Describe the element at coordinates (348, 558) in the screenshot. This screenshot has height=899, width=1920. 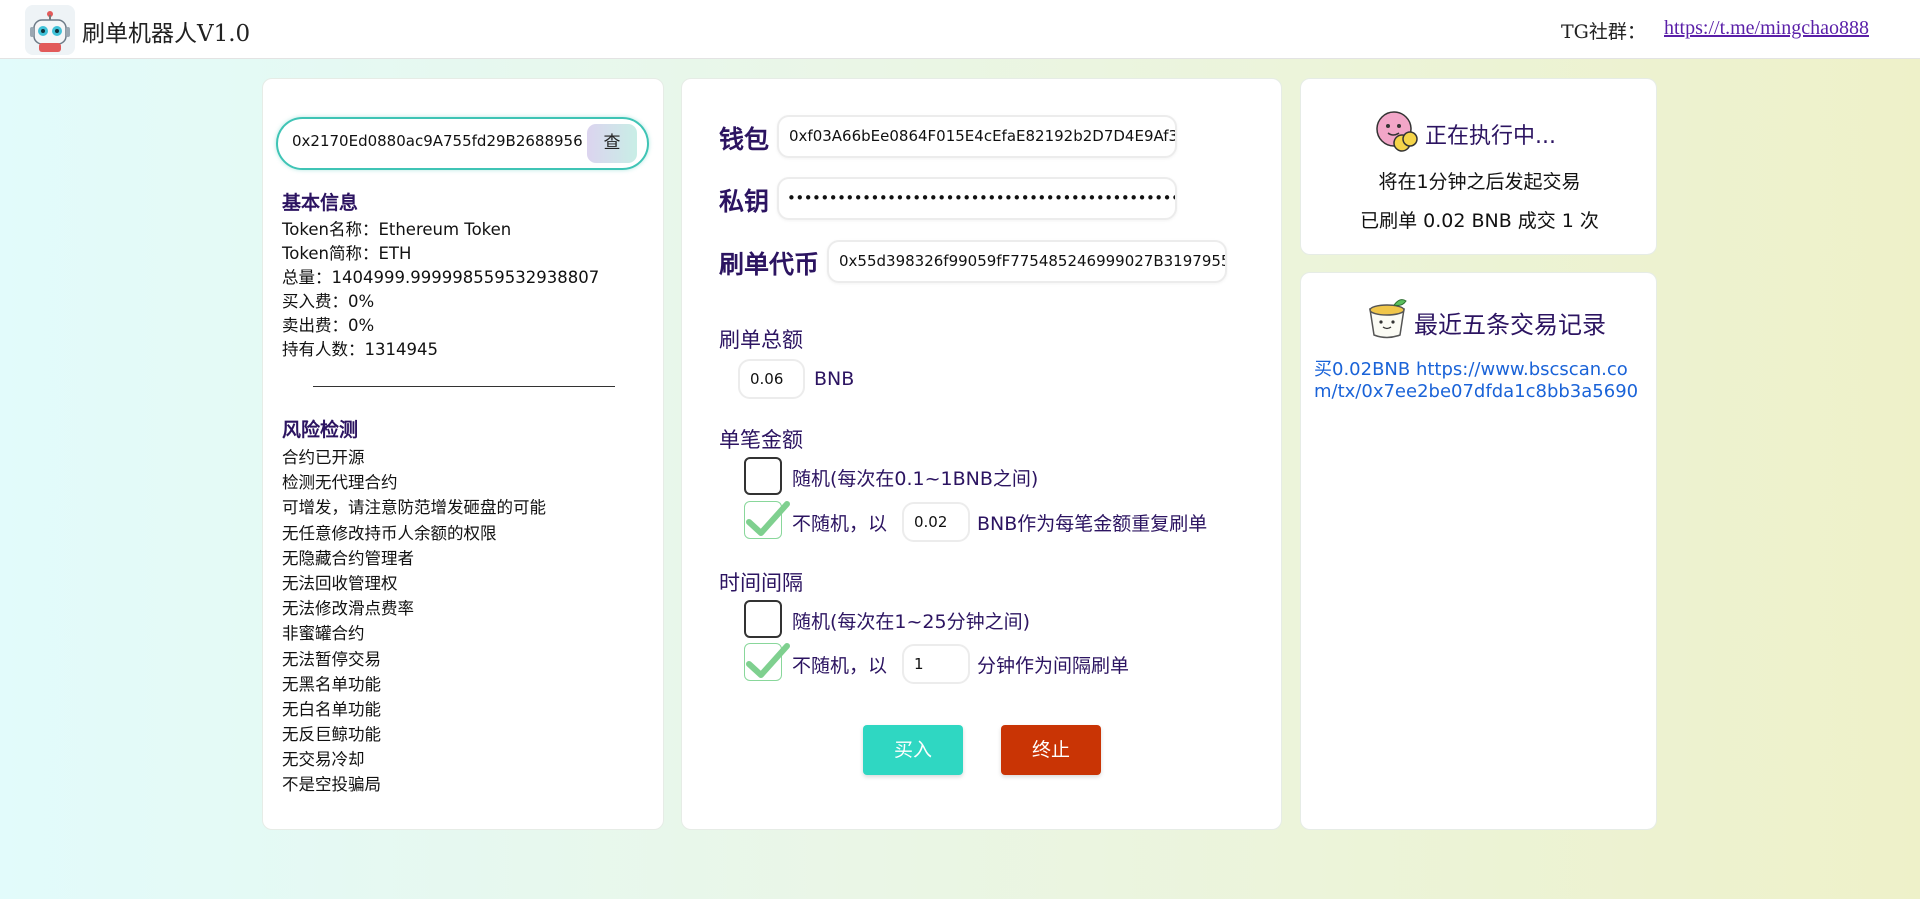
I see `risk-item: 无隐藏合约管理者` at that location.